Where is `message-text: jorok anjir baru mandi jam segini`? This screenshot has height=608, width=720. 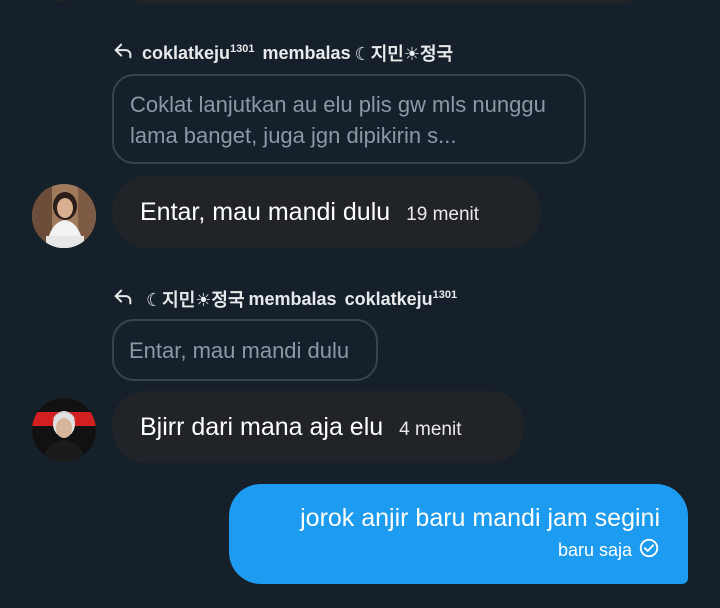
message-text: jorok anjir baru mandi jam segini is located at coordinates (480, 518).